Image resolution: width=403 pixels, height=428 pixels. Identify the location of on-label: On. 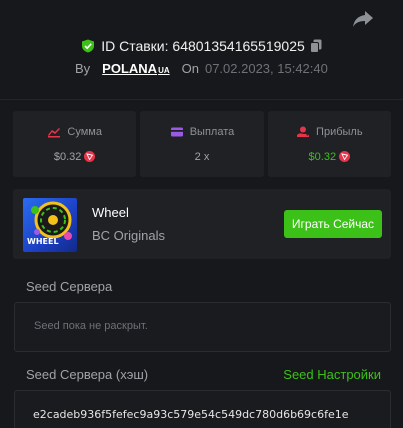
(190, 68).